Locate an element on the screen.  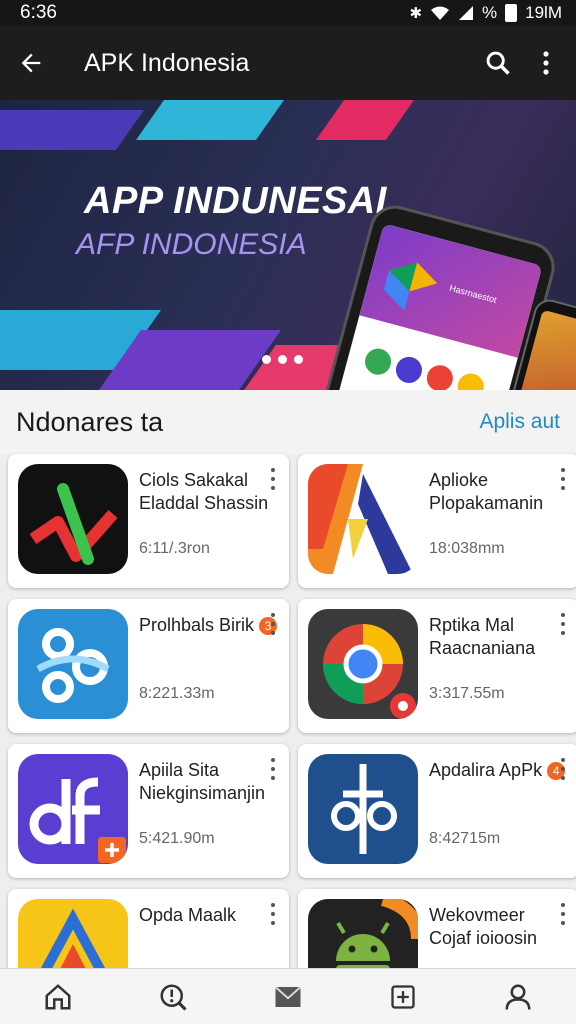
status-icons: ✱ % 19lM is located at coordinates (485, 13).